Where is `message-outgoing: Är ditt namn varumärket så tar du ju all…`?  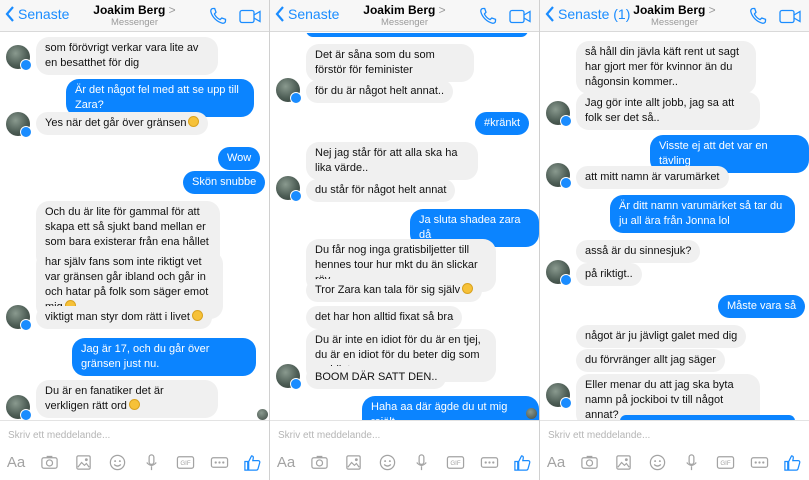
message-outgoing: Är ditt namn varumärket så tar du ju all… is located at coordinates (702, 214).